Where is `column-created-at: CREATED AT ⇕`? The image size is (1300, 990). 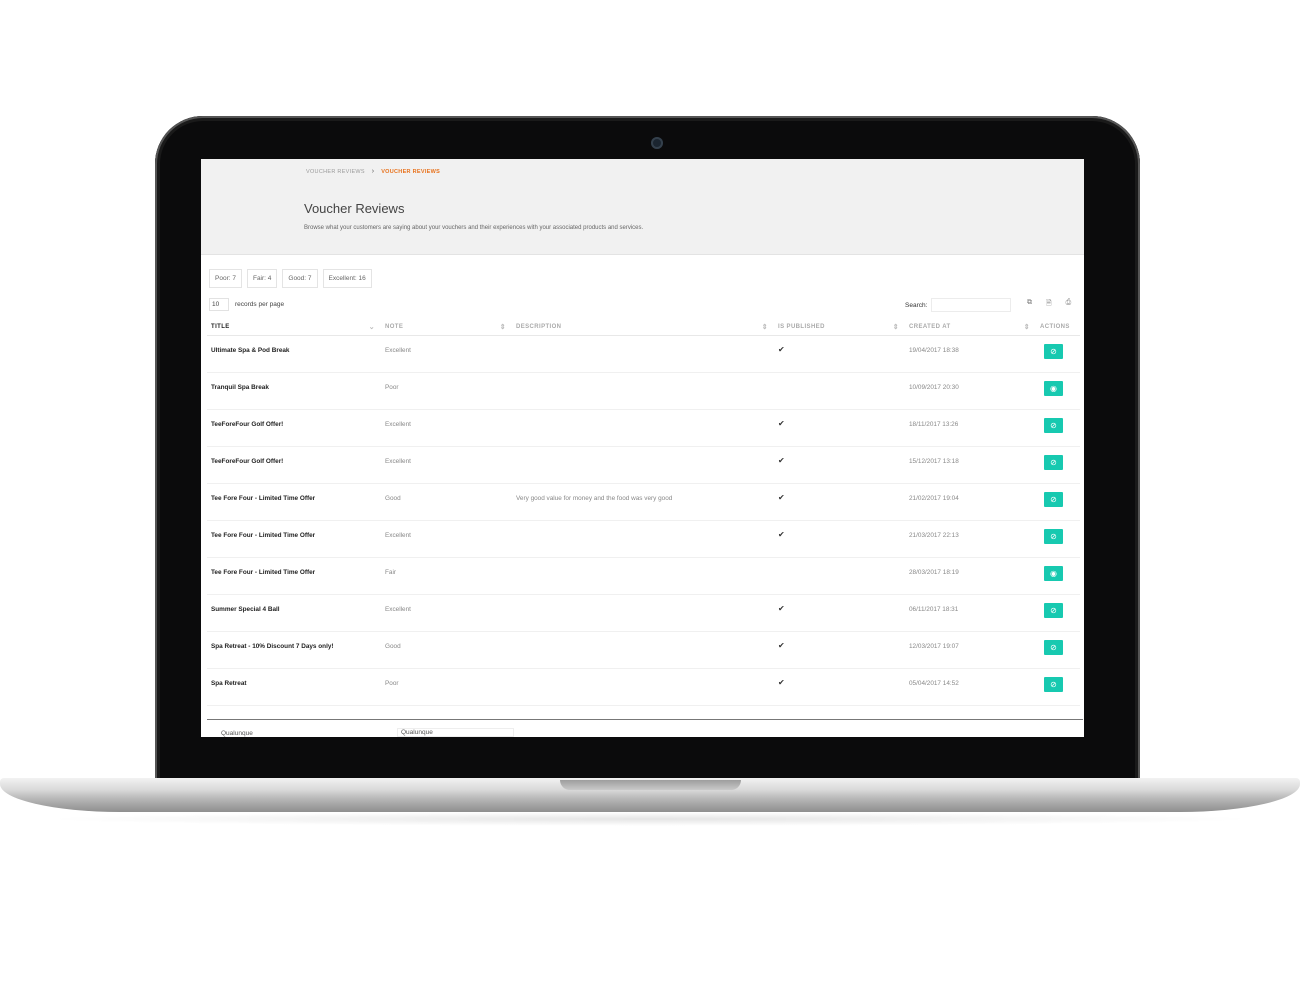
column-created-at: CREATED AT ⇕ is located at coordinates (970, 327).